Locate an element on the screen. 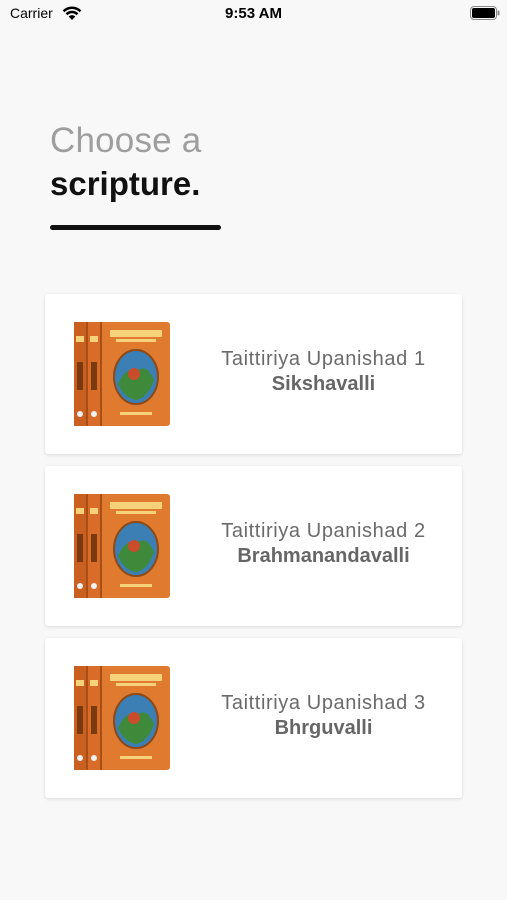  scripture-subtitle: Sikshavalli is located at coordinates (323, 384).